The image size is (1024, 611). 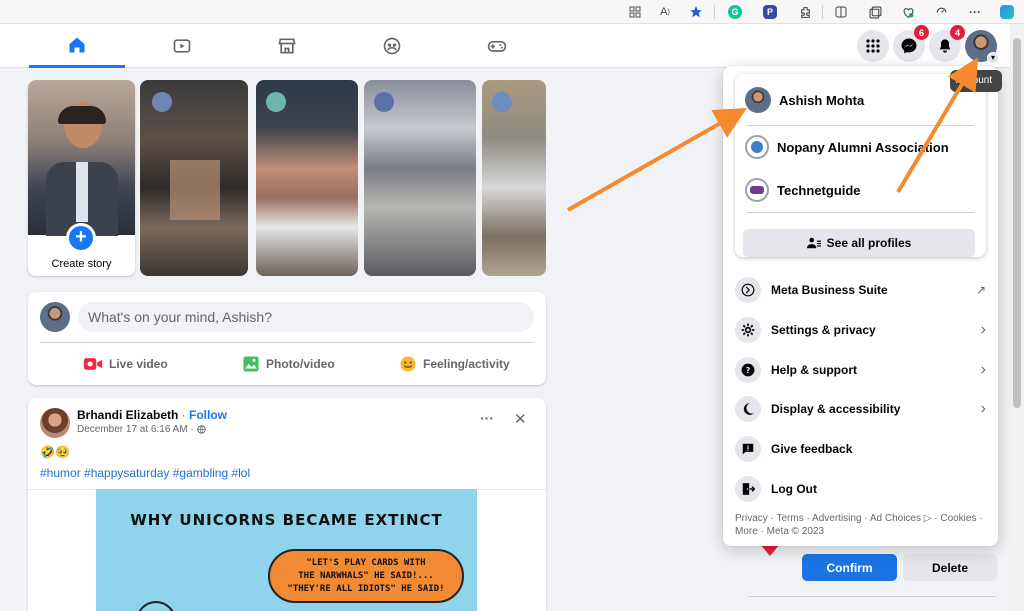 What do you see at coordinates (829, 290) in the screenshot?
I see `menu-item-label: Meta Business Suite` at bounding box center [829, 290].